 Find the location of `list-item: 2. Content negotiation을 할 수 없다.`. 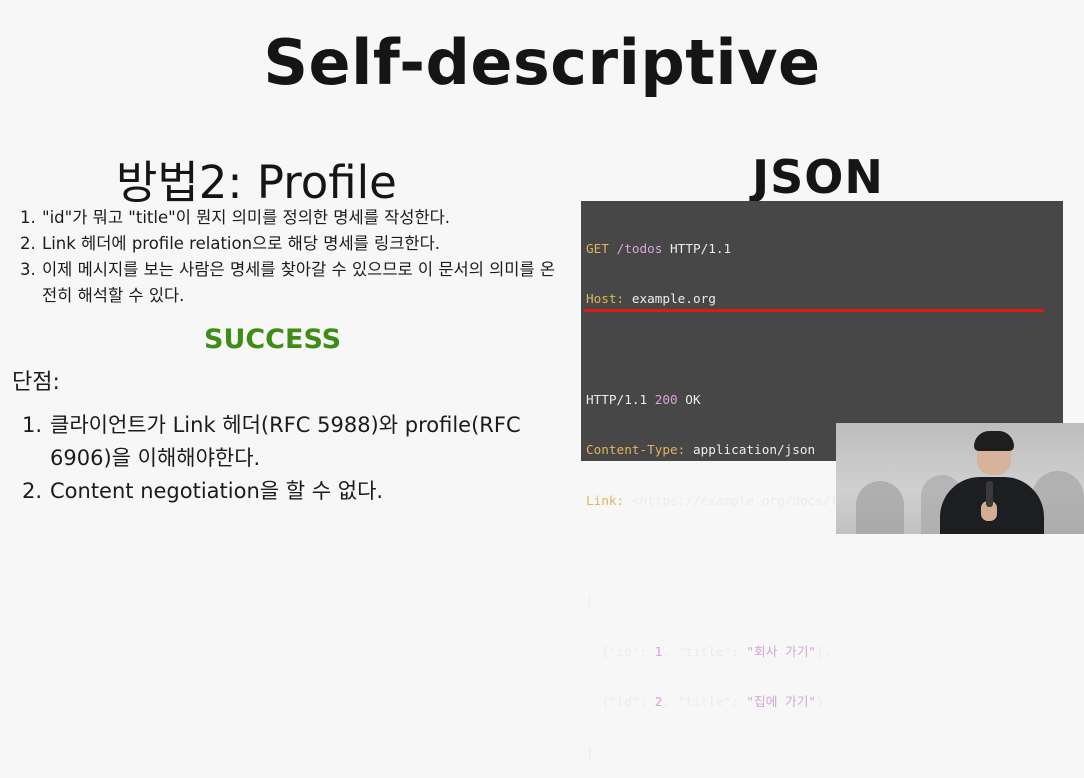

list-item: 2. Content negotiation을 할 수 없다. is located at coordinates (294, 491).